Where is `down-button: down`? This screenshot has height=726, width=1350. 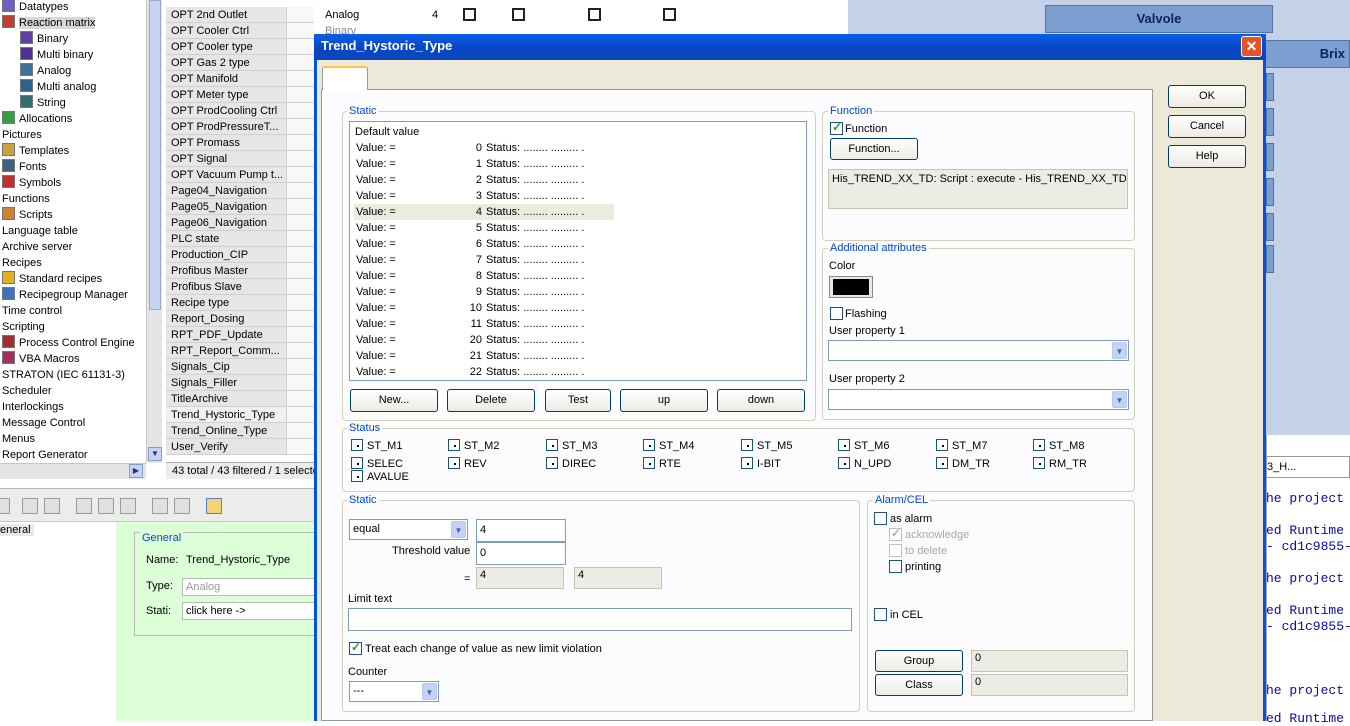 down-button: down is located at coordinates (761, 400).